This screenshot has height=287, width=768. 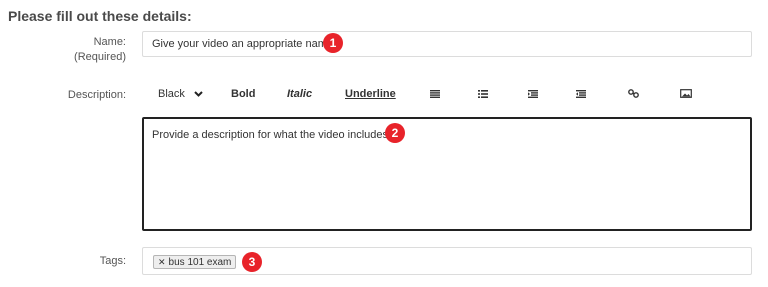 I want to click on text-color-value: Black, so click(x=171, y=94).